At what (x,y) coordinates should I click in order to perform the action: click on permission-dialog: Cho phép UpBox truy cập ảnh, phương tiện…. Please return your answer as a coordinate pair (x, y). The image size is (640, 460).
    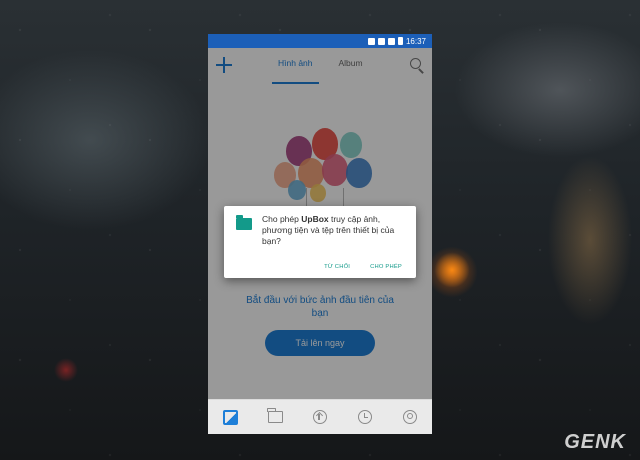
    Looking at the image, I should click on (320, 242).